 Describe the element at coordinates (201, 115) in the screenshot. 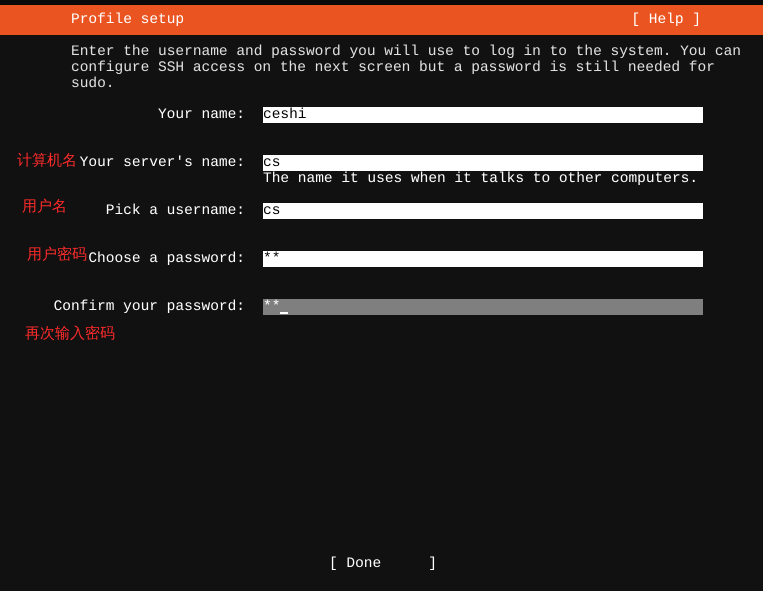

I see `field-label: Your name:` at that location.